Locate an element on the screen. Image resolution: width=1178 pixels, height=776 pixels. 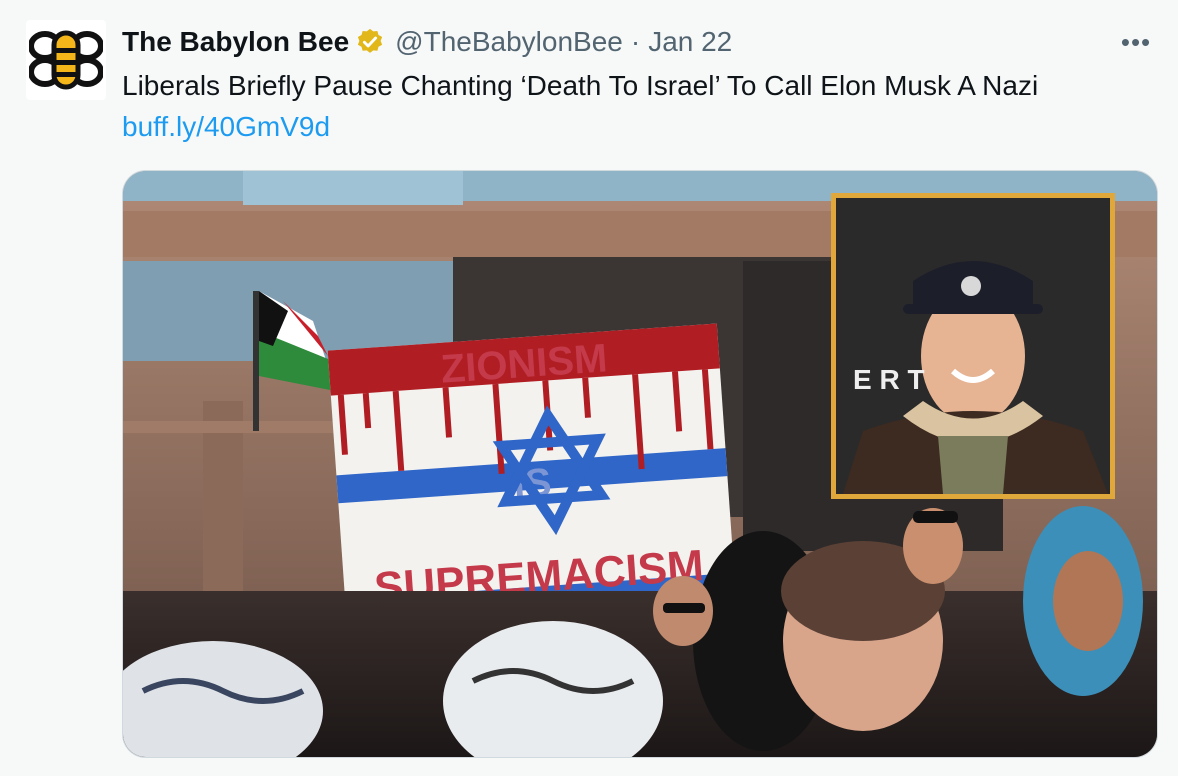
tweet-link: buff.ly/40GmV9d is located at coordinates (226, 127).